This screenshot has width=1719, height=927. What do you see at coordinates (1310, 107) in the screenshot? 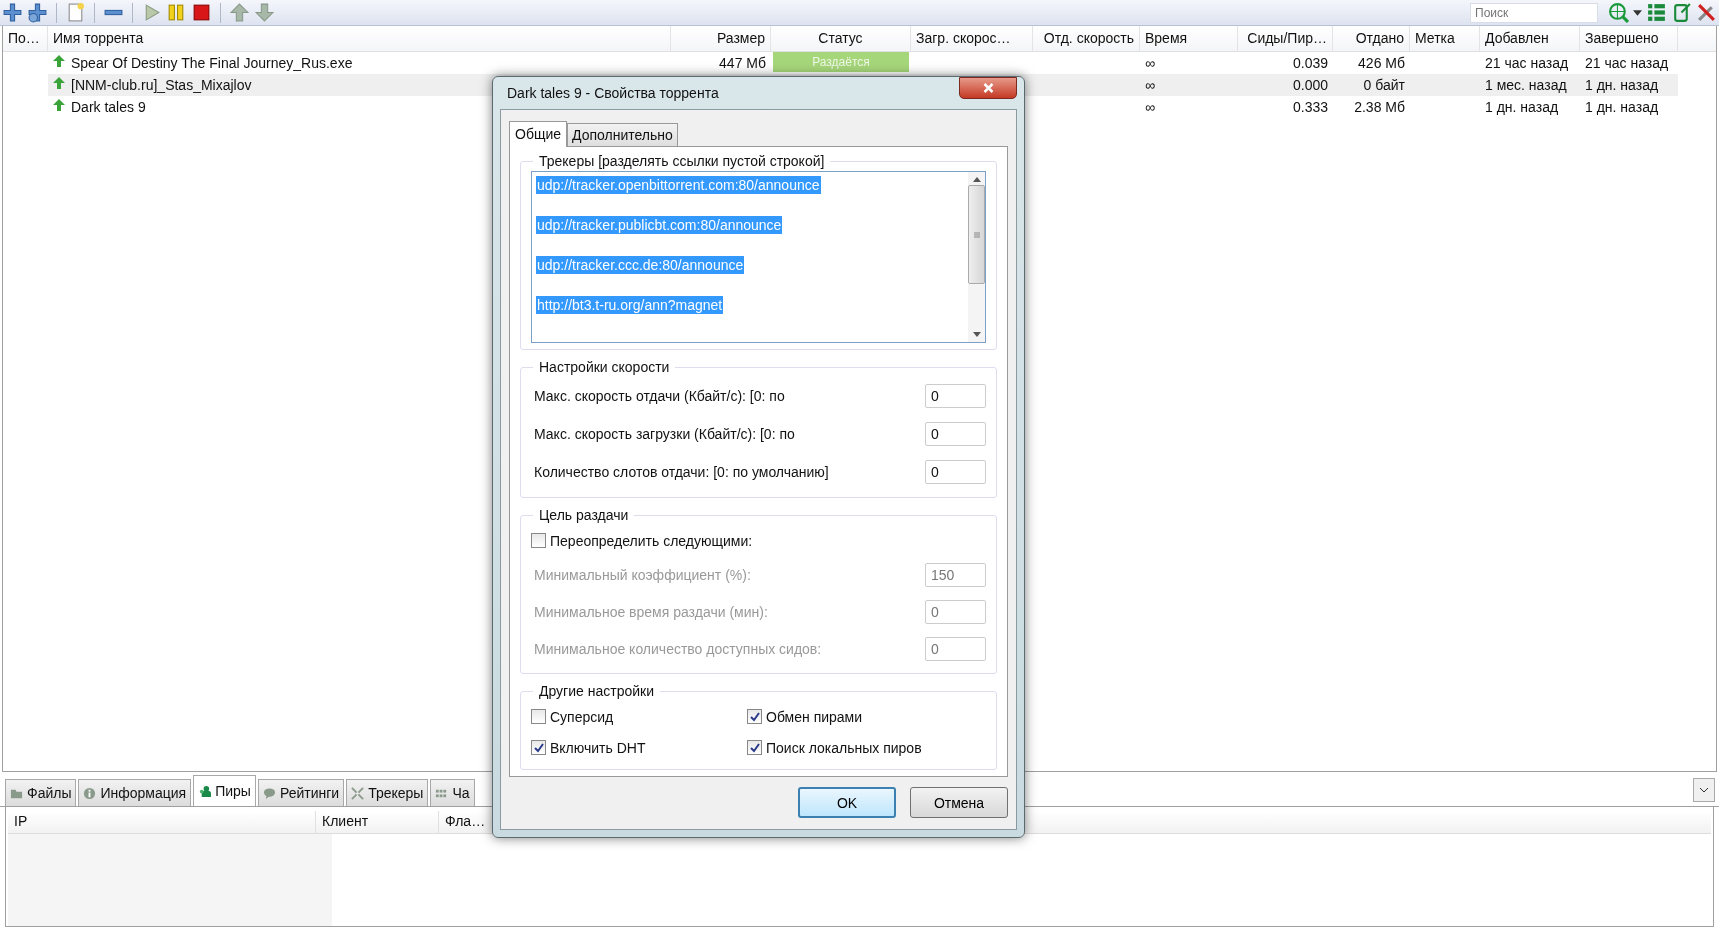
I see `table-cell: 0.333` at bounding box center [1310, 107].